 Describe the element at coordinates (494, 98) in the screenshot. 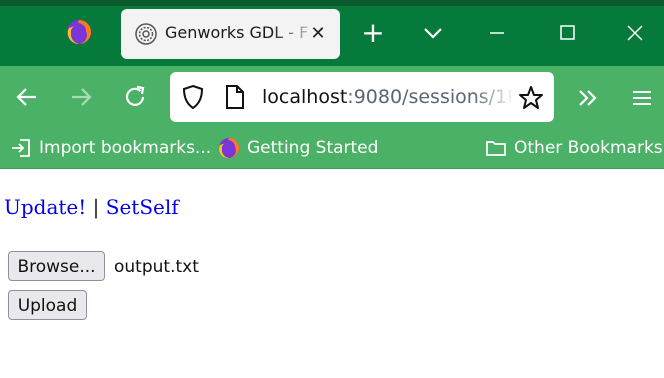

I see `url-fade` at that location.